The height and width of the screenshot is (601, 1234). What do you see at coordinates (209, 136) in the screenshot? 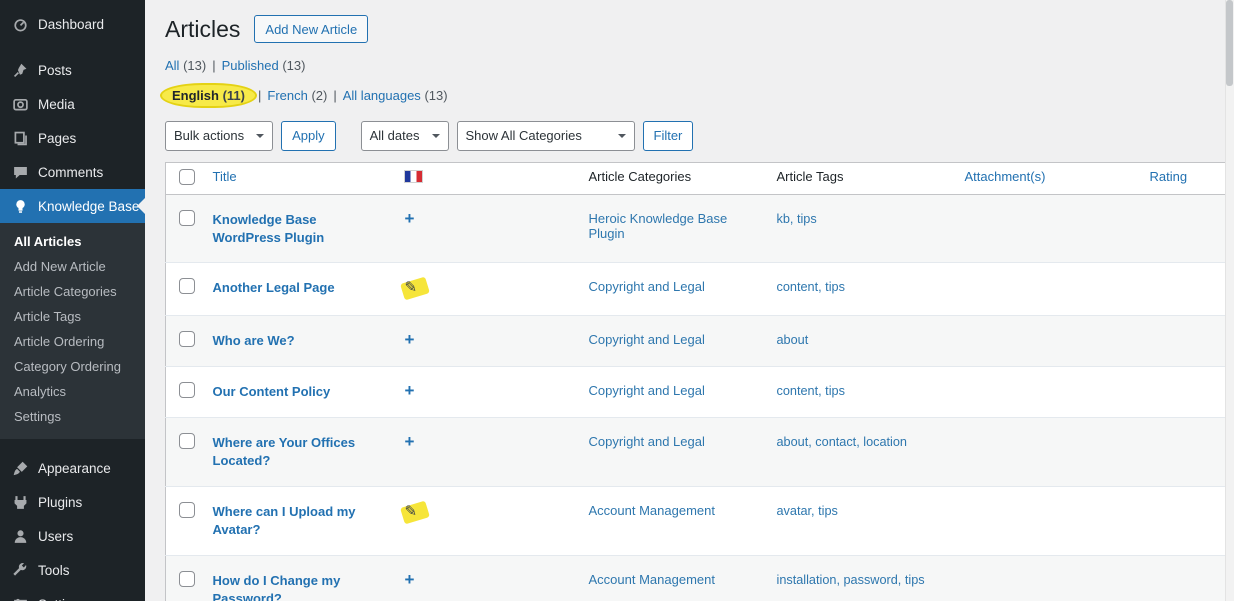
I see `bulk-actions-label: Bulk actions` at bounding box center [209, 136].